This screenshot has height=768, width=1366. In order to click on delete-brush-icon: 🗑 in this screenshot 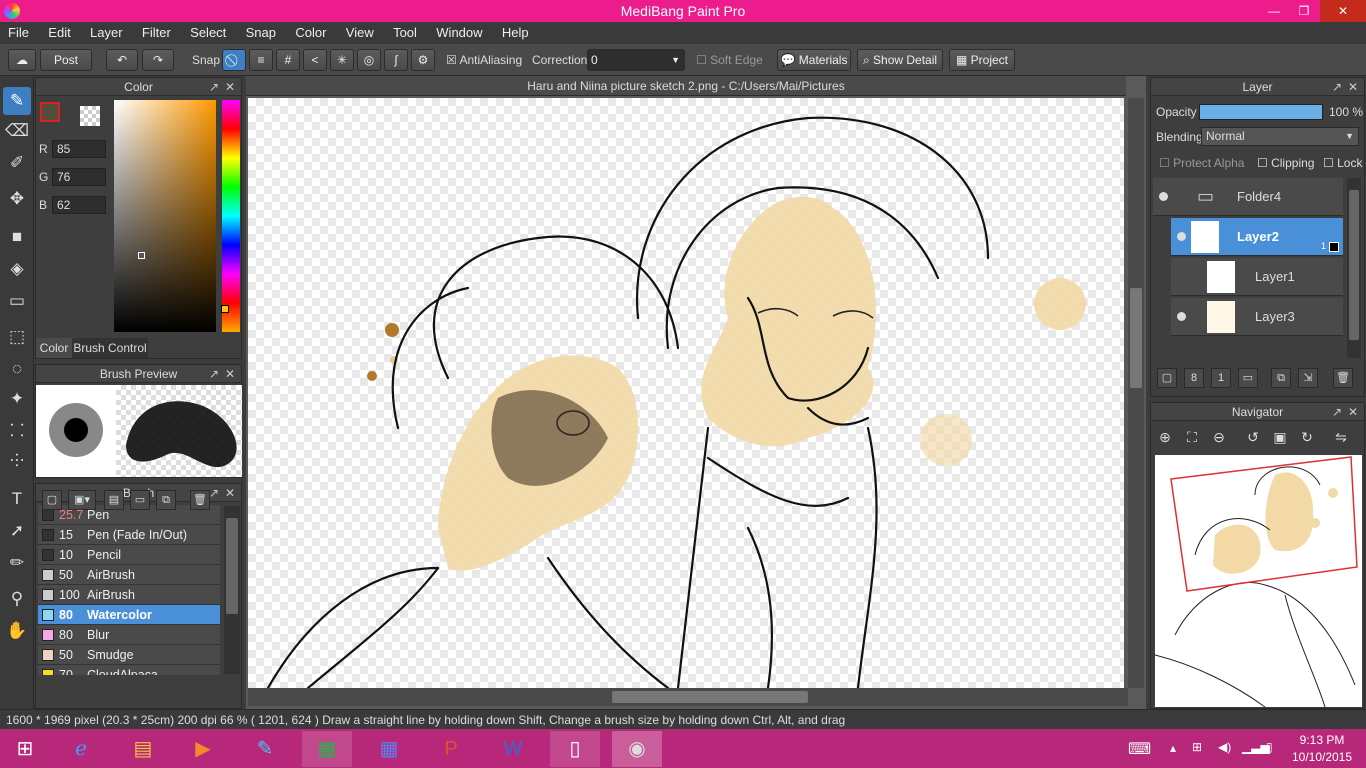, I will do `click(200, 500)`.